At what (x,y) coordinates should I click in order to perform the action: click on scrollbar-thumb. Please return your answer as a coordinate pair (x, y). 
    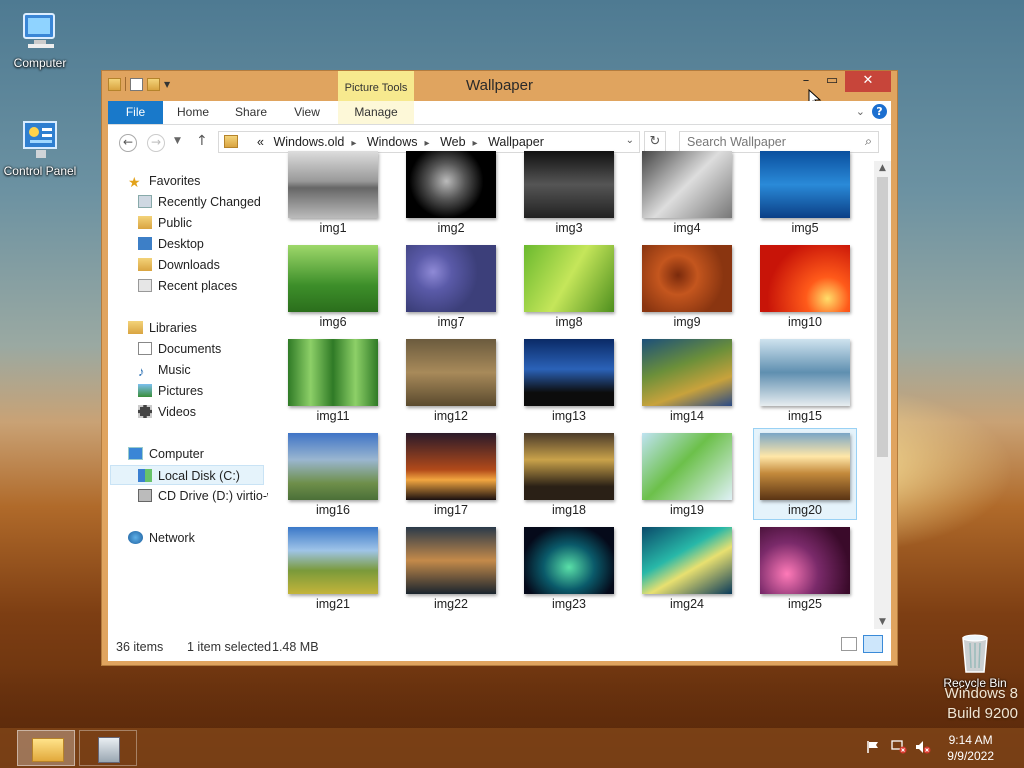
    Looking at the image, I should click on (882, 317).